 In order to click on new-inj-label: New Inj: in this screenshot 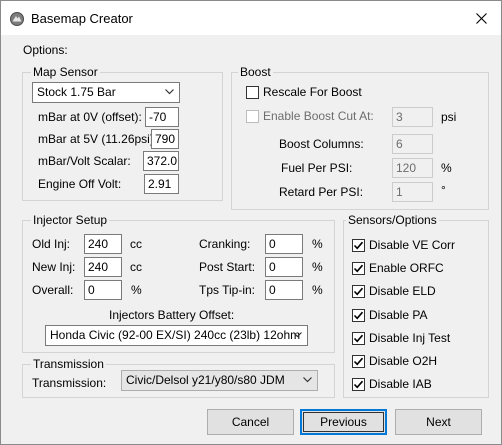, I will do `click(54, 267)`.